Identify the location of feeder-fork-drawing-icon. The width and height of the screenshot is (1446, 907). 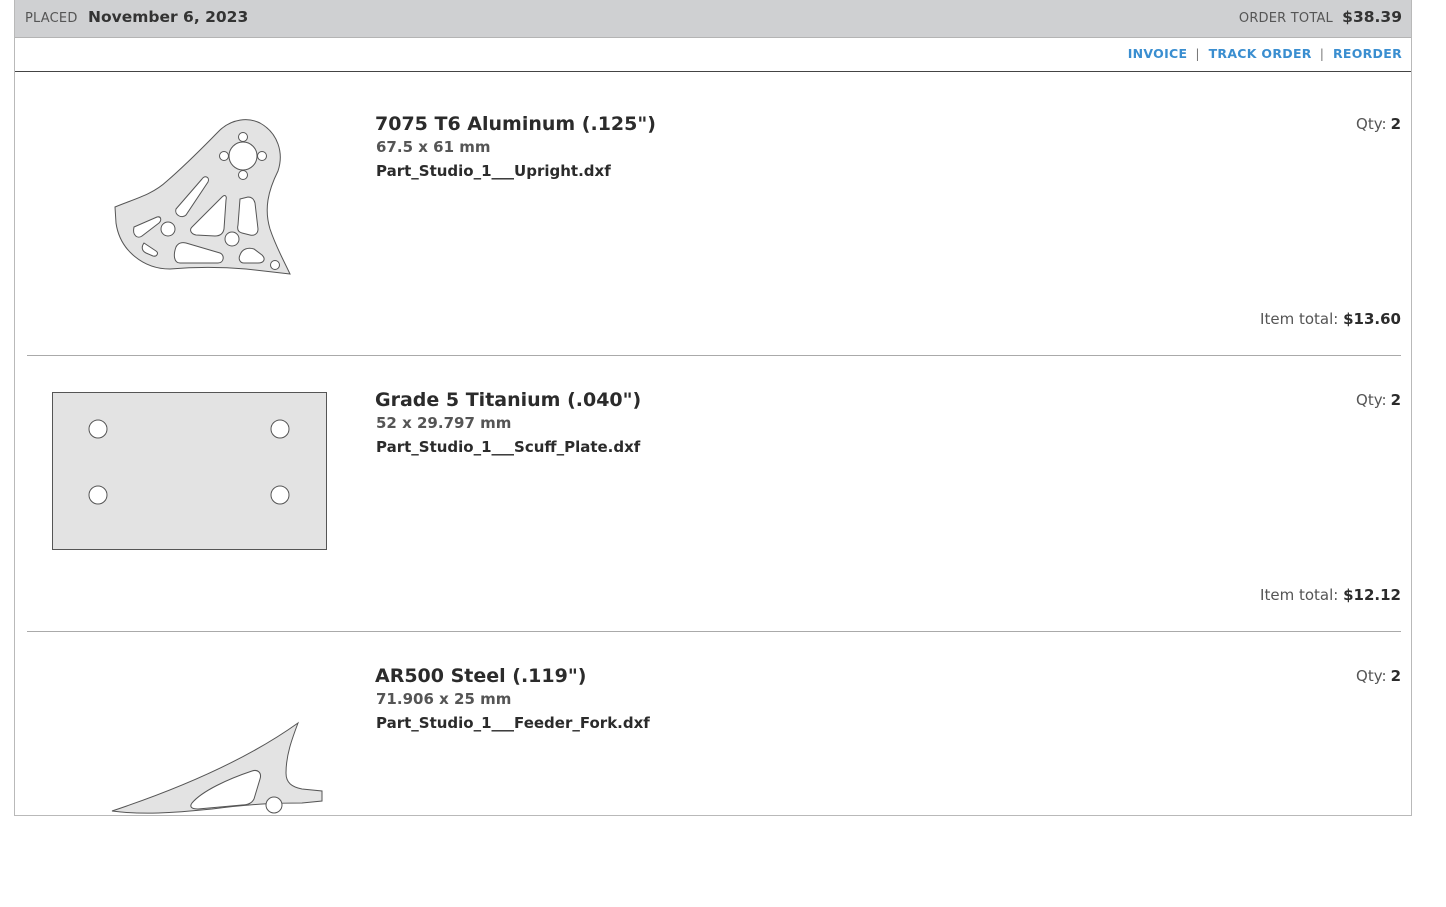
(197, 751).